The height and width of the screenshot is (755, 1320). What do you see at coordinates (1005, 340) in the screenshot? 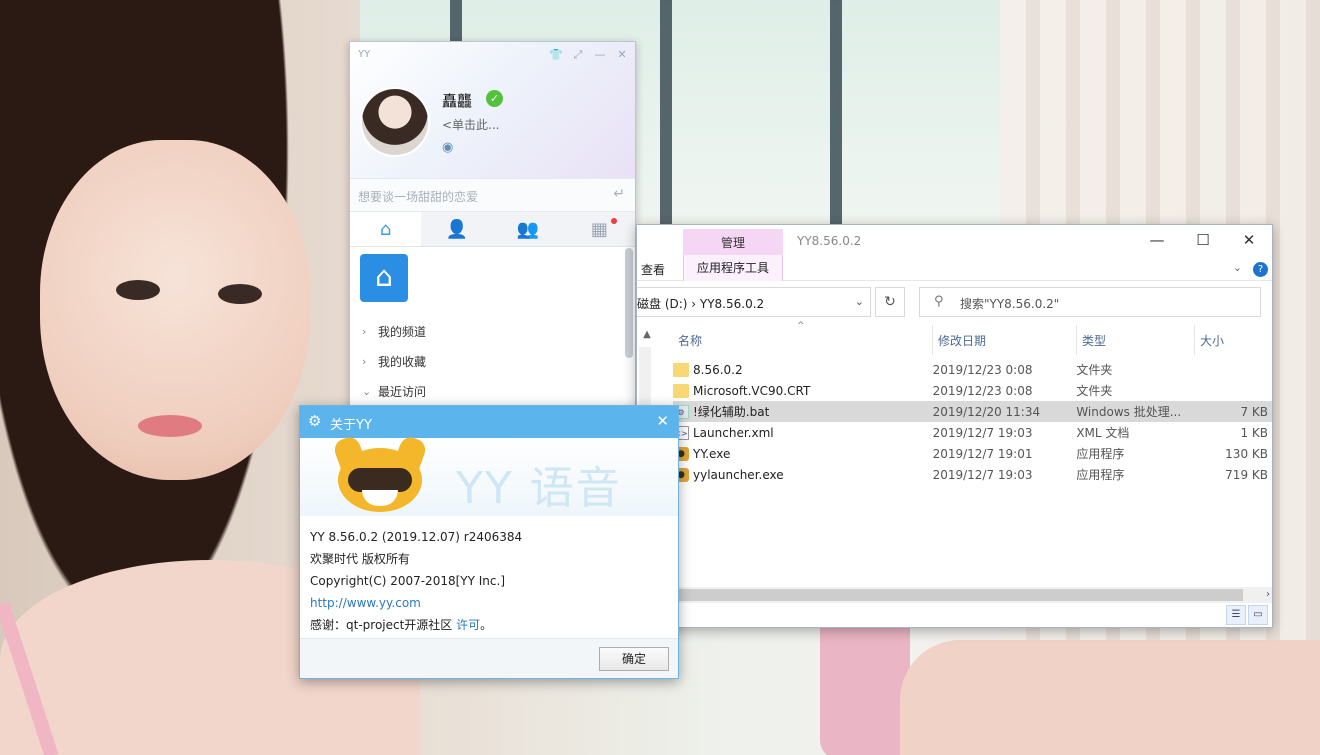
I see `column-date: 修改日期` at bounding box center [1005, 340].